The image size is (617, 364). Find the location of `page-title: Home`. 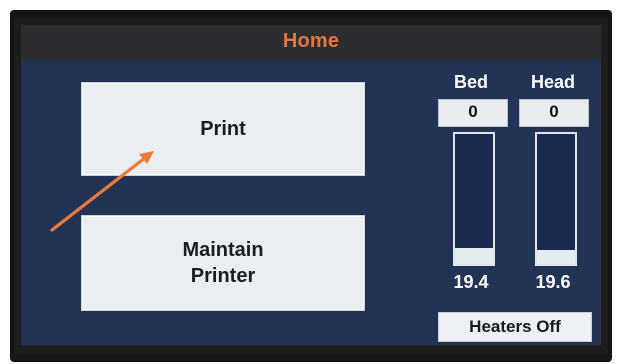

page-title: Home is located at coordinates (311, 41).